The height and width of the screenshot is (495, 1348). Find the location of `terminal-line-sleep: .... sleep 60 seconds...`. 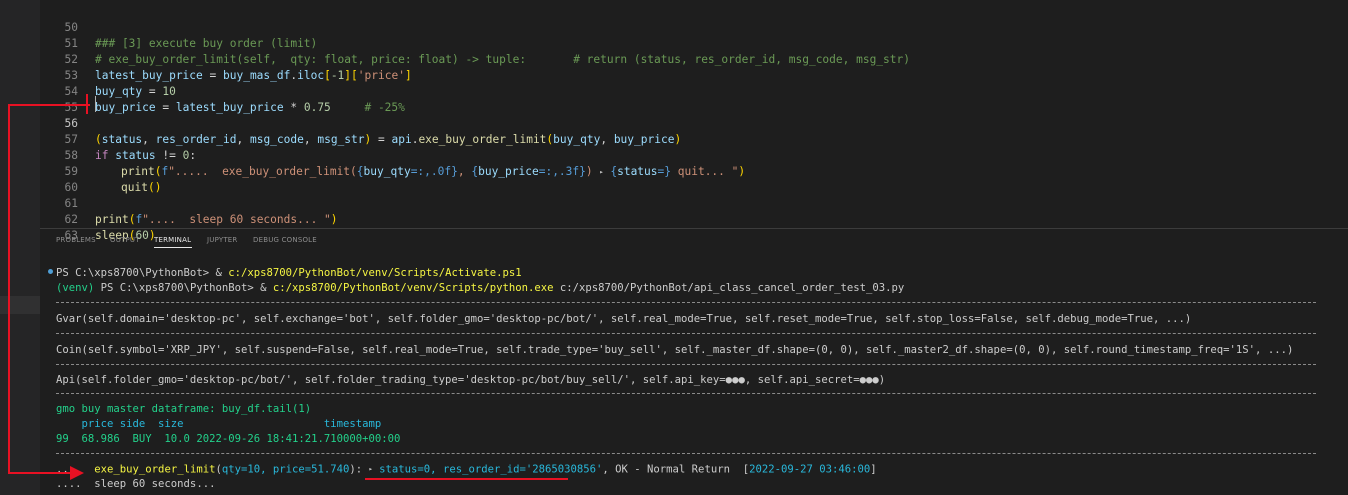

terminal-line-sleep: .... sleep 60 seconds... is located at coordinates (136, 484).